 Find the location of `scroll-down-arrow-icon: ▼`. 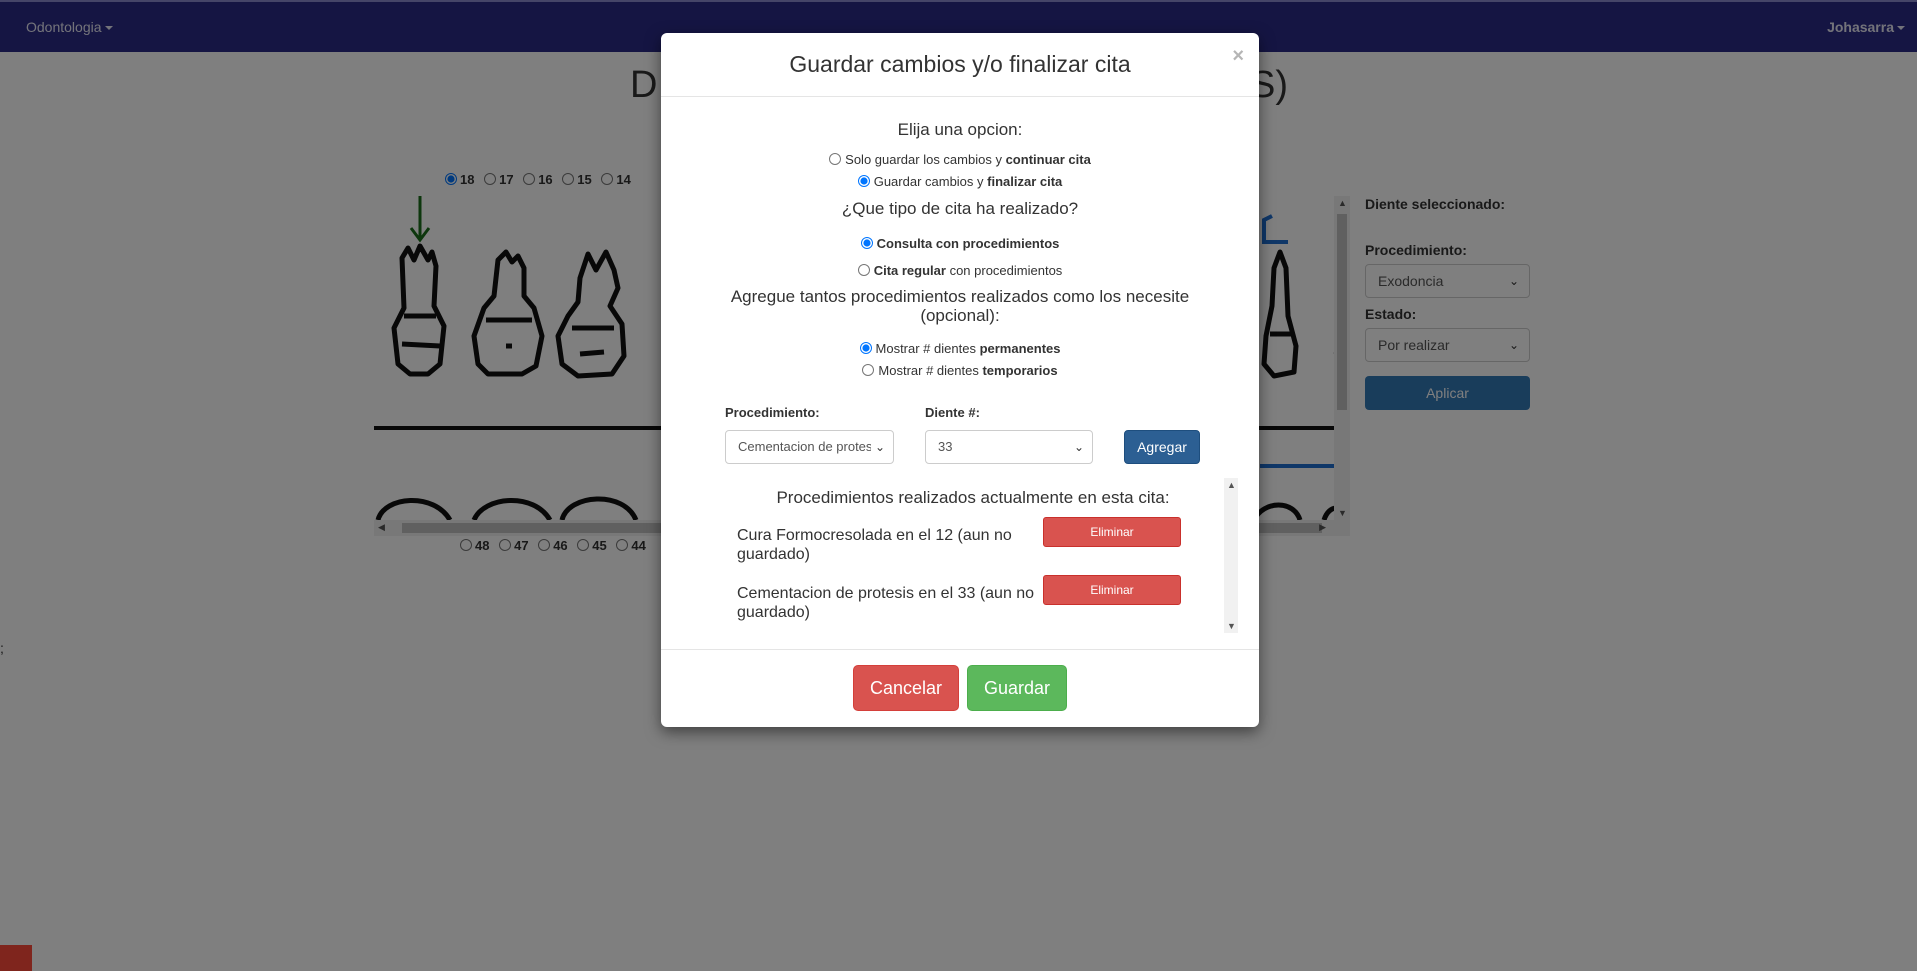

scroll-down-arrow-icon: ▼ is located at coordinates (1231, 626).